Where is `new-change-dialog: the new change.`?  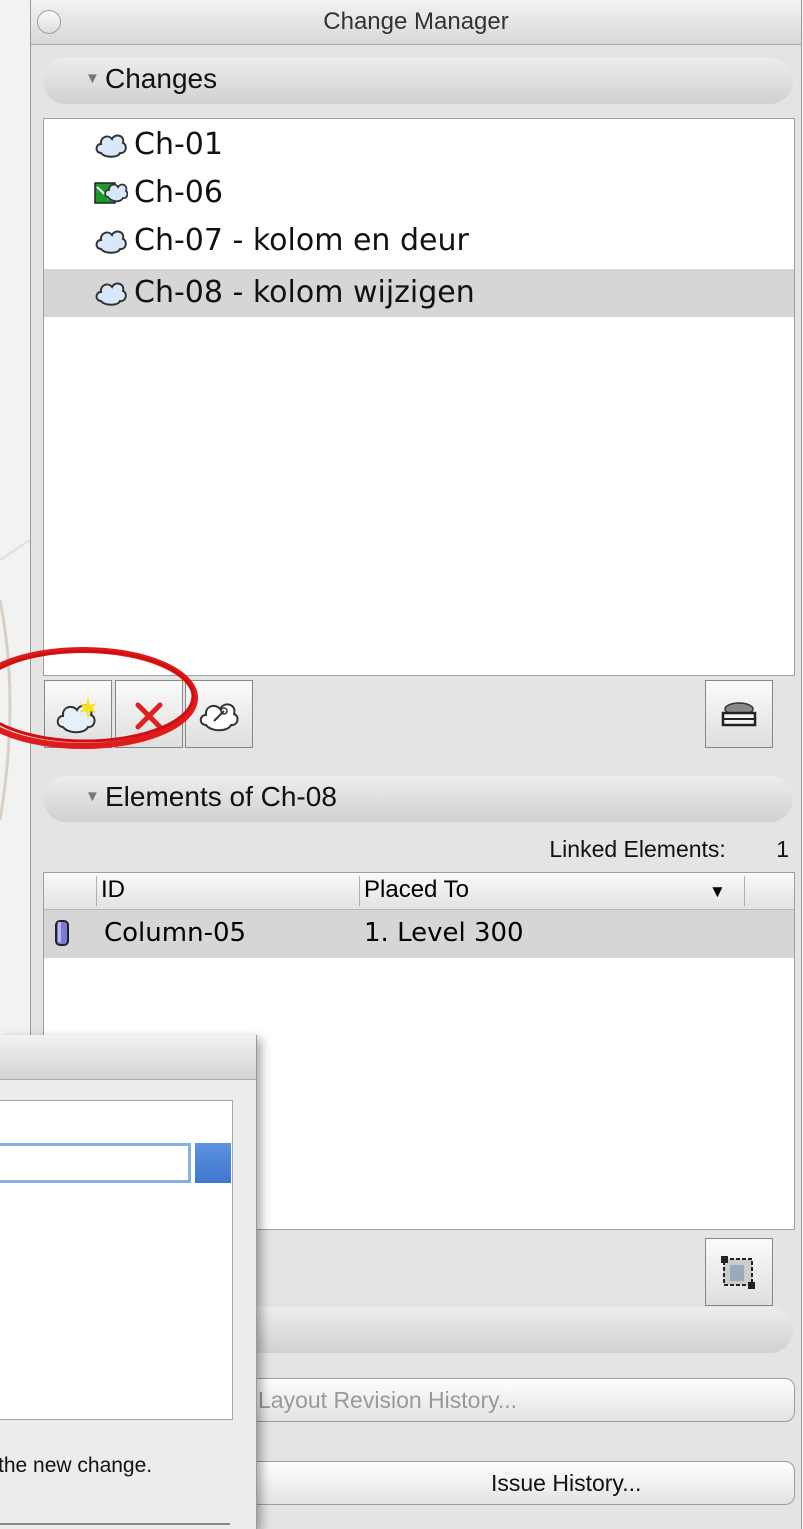
new-change-dialog: the new change. is located at coordinates (128, 1282).